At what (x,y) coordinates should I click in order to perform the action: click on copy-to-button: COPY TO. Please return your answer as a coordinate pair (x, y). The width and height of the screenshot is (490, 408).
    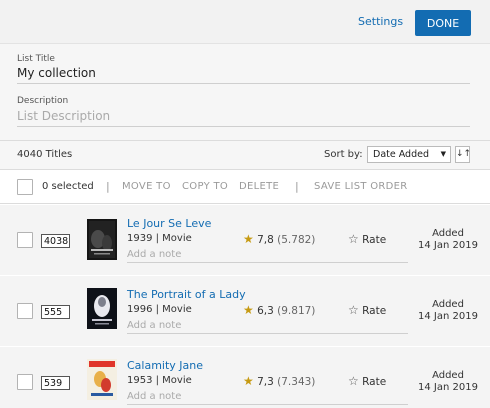
    Looking at the image, I should click on (205, 186).